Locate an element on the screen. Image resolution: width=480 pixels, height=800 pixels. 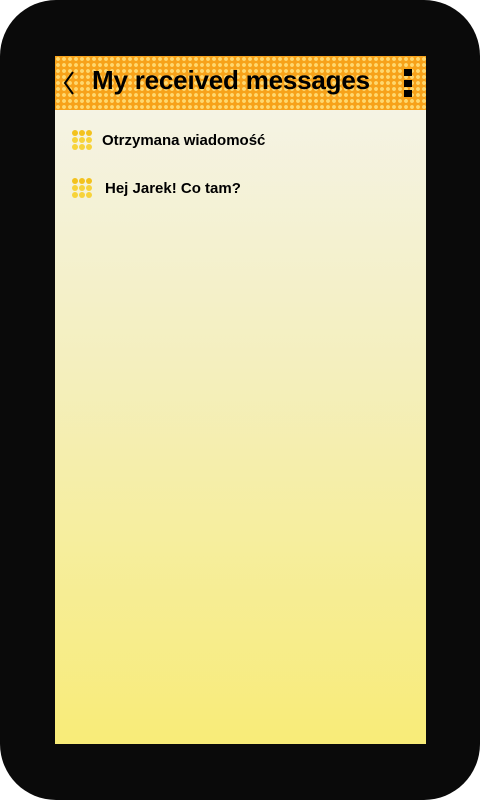
menu-dot-middle is located at coordinates (408, 83).